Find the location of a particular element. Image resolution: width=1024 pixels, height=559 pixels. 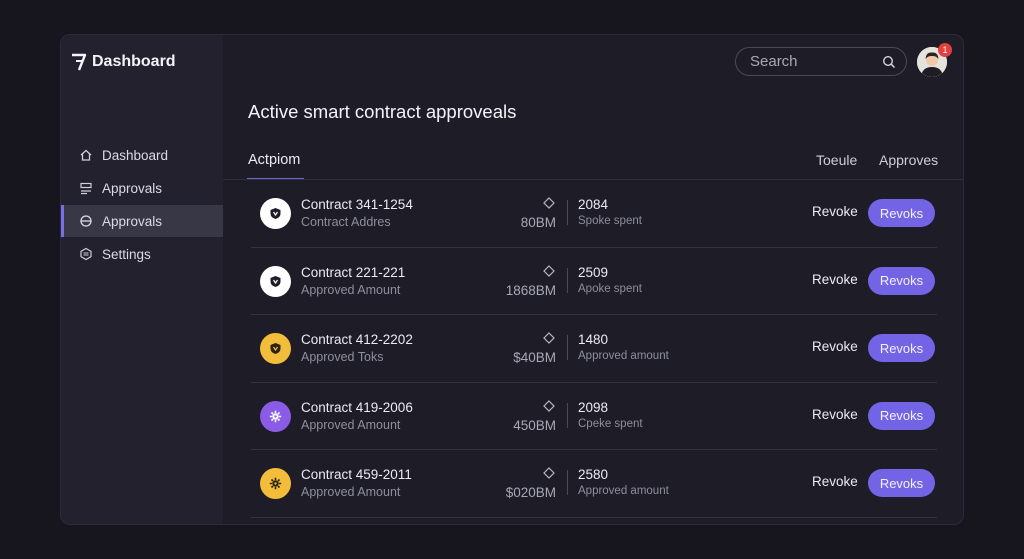

approved-amount: 1868BM is located at coordinates (530, 290).